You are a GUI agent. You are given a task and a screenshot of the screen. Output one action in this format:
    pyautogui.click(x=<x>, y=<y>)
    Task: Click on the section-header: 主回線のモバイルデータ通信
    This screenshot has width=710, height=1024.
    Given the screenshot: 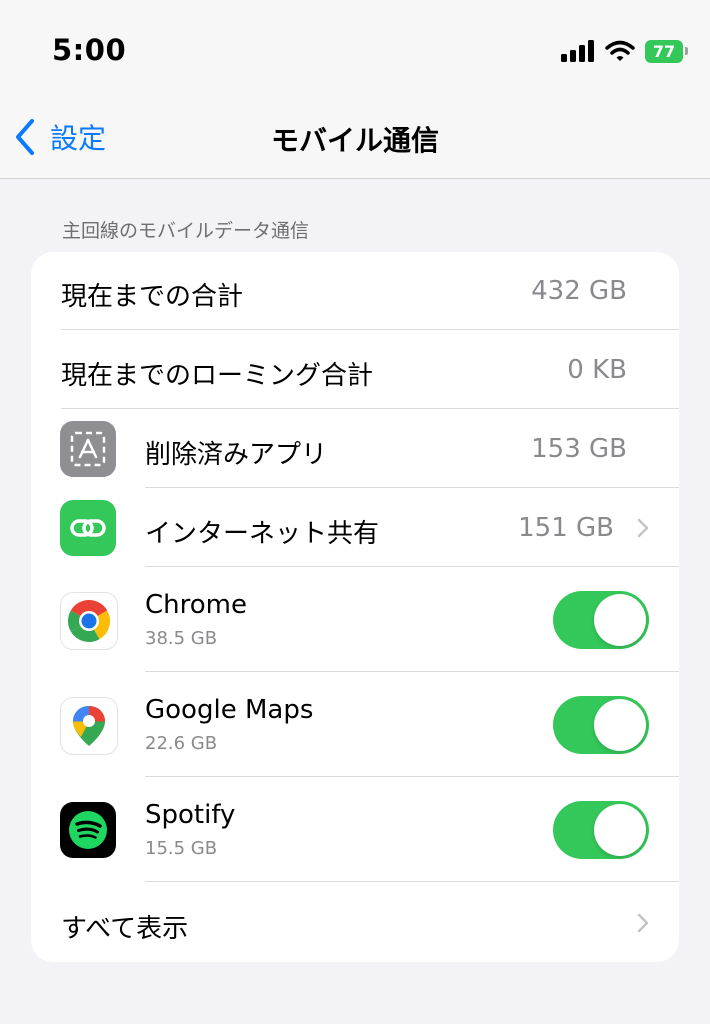 What is the action you would take?
    pyautogui.click(x=186, y=231)
    